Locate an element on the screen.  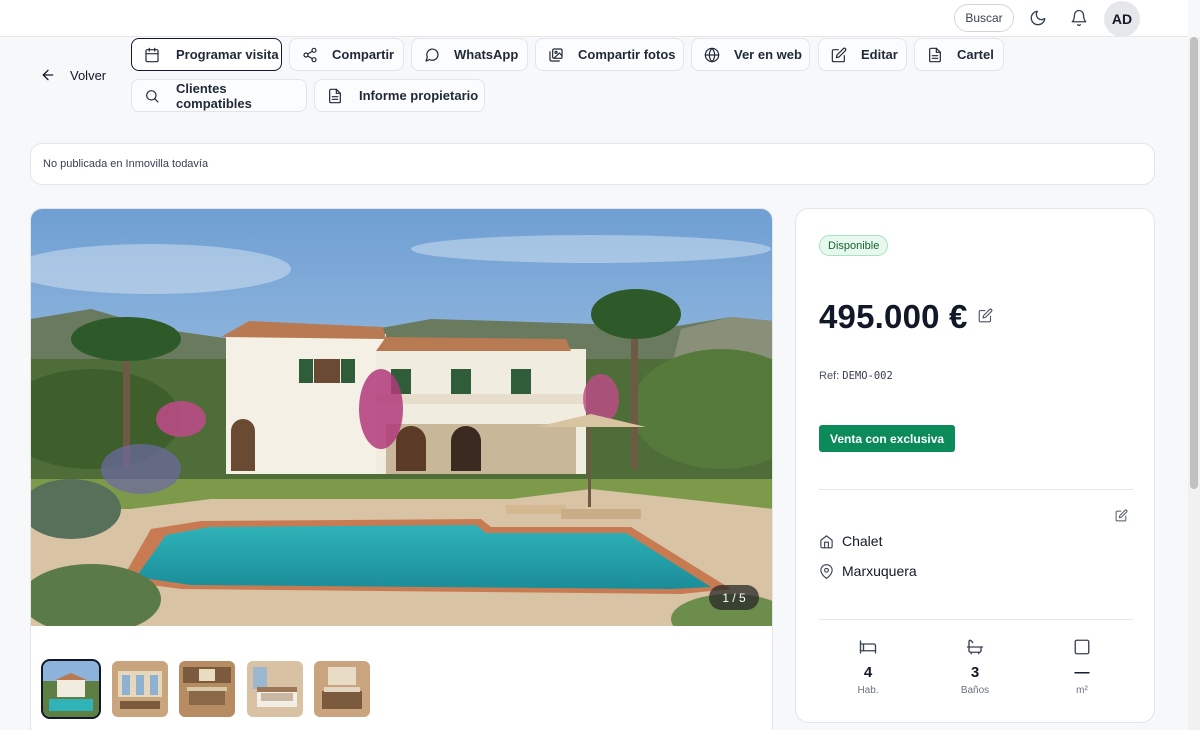
back-button: Volver is located at coordinates (73, 75).